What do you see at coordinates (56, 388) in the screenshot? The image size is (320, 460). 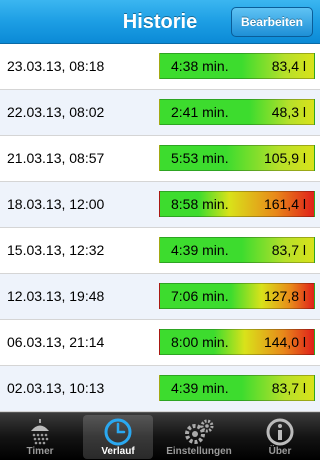 I see `entry-date: 02.03.13, 10:13` at bounding box center [56, 388].